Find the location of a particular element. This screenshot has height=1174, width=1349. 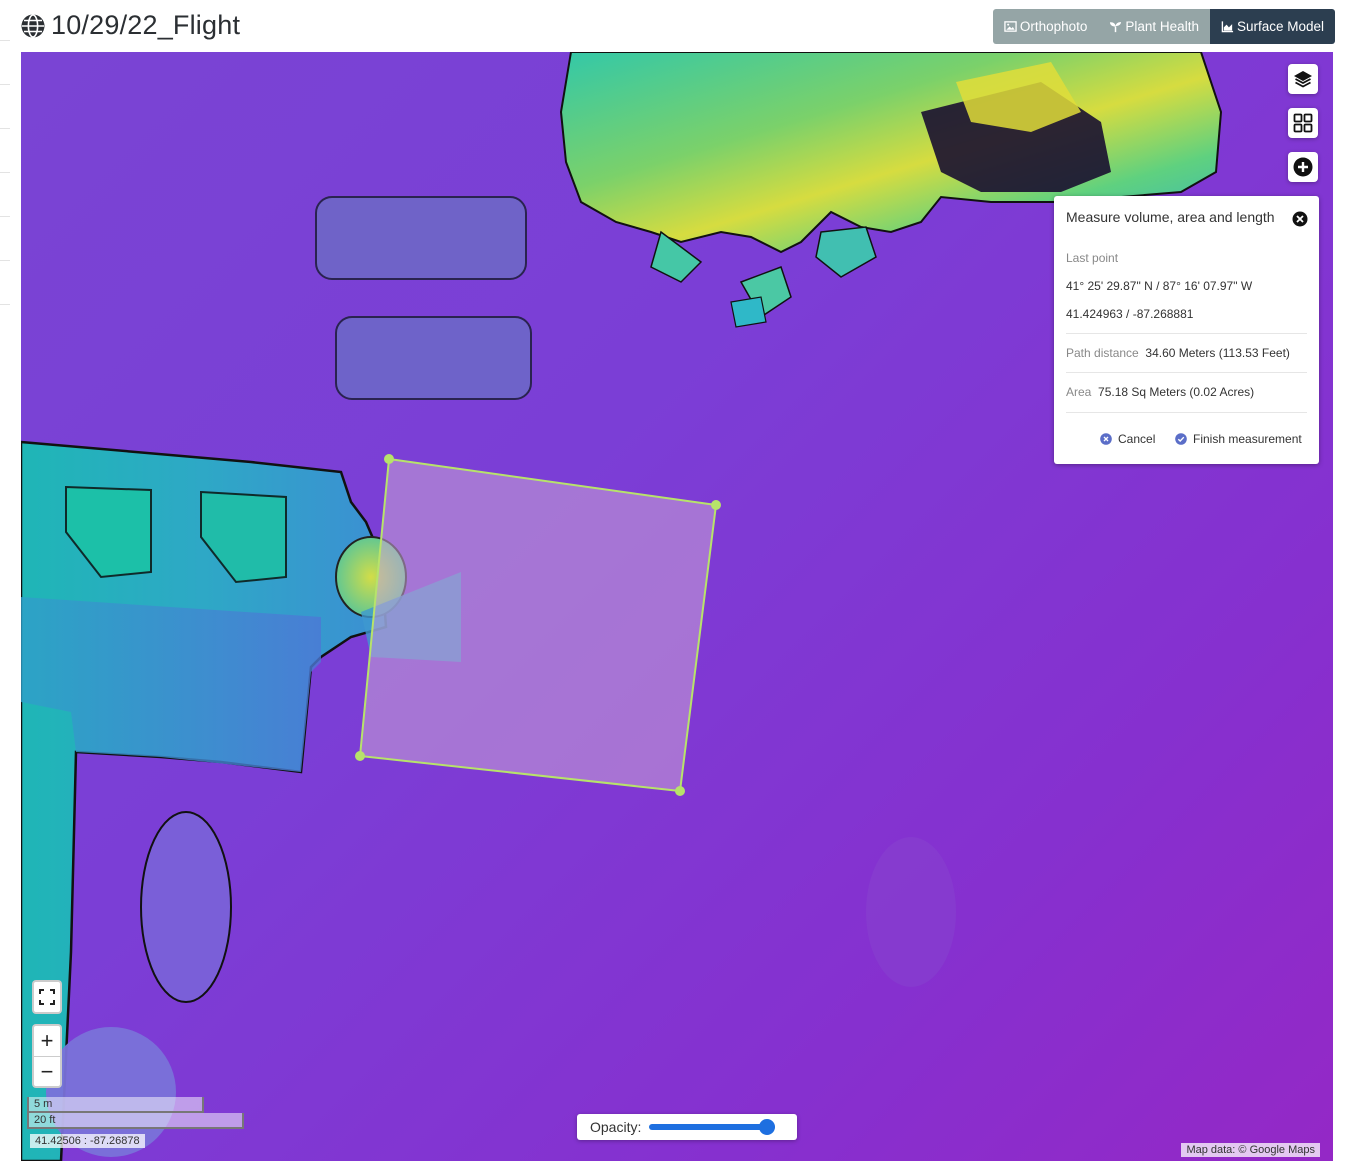

header: 10/29/22_Flight Orthophoto Plant Health is located at coordinates (677, 28).